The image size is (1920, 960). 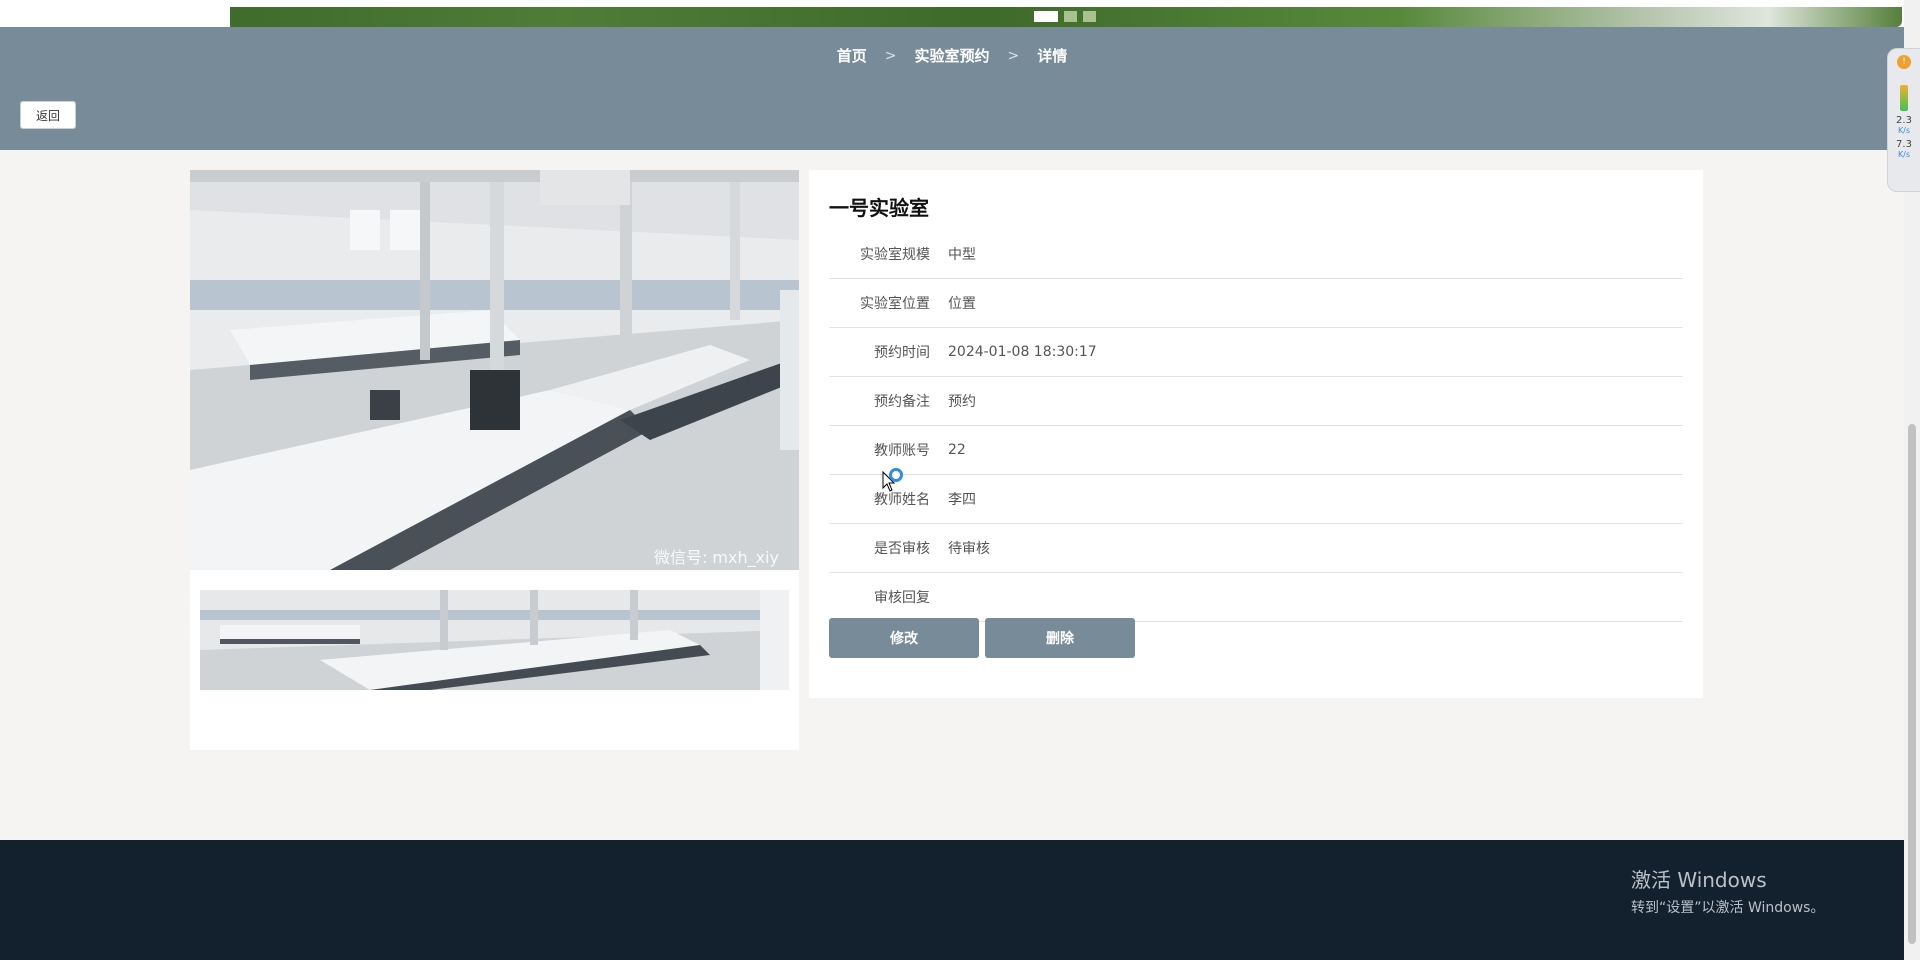 What do you see at coordinates (1256, 303) in the screenshot?
I see `detail-row-location: 实验室位置 位置` at bounding box center [1256, 303].